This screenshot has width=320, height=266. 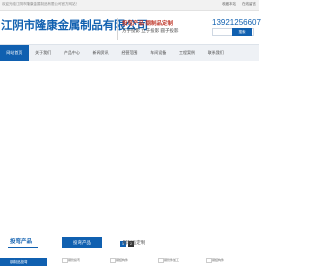 What do you see at coordinates (218, 260) in the screenshot?
I see `thumb-caption-4: 钢结构件` at bounding box center [218, 260].